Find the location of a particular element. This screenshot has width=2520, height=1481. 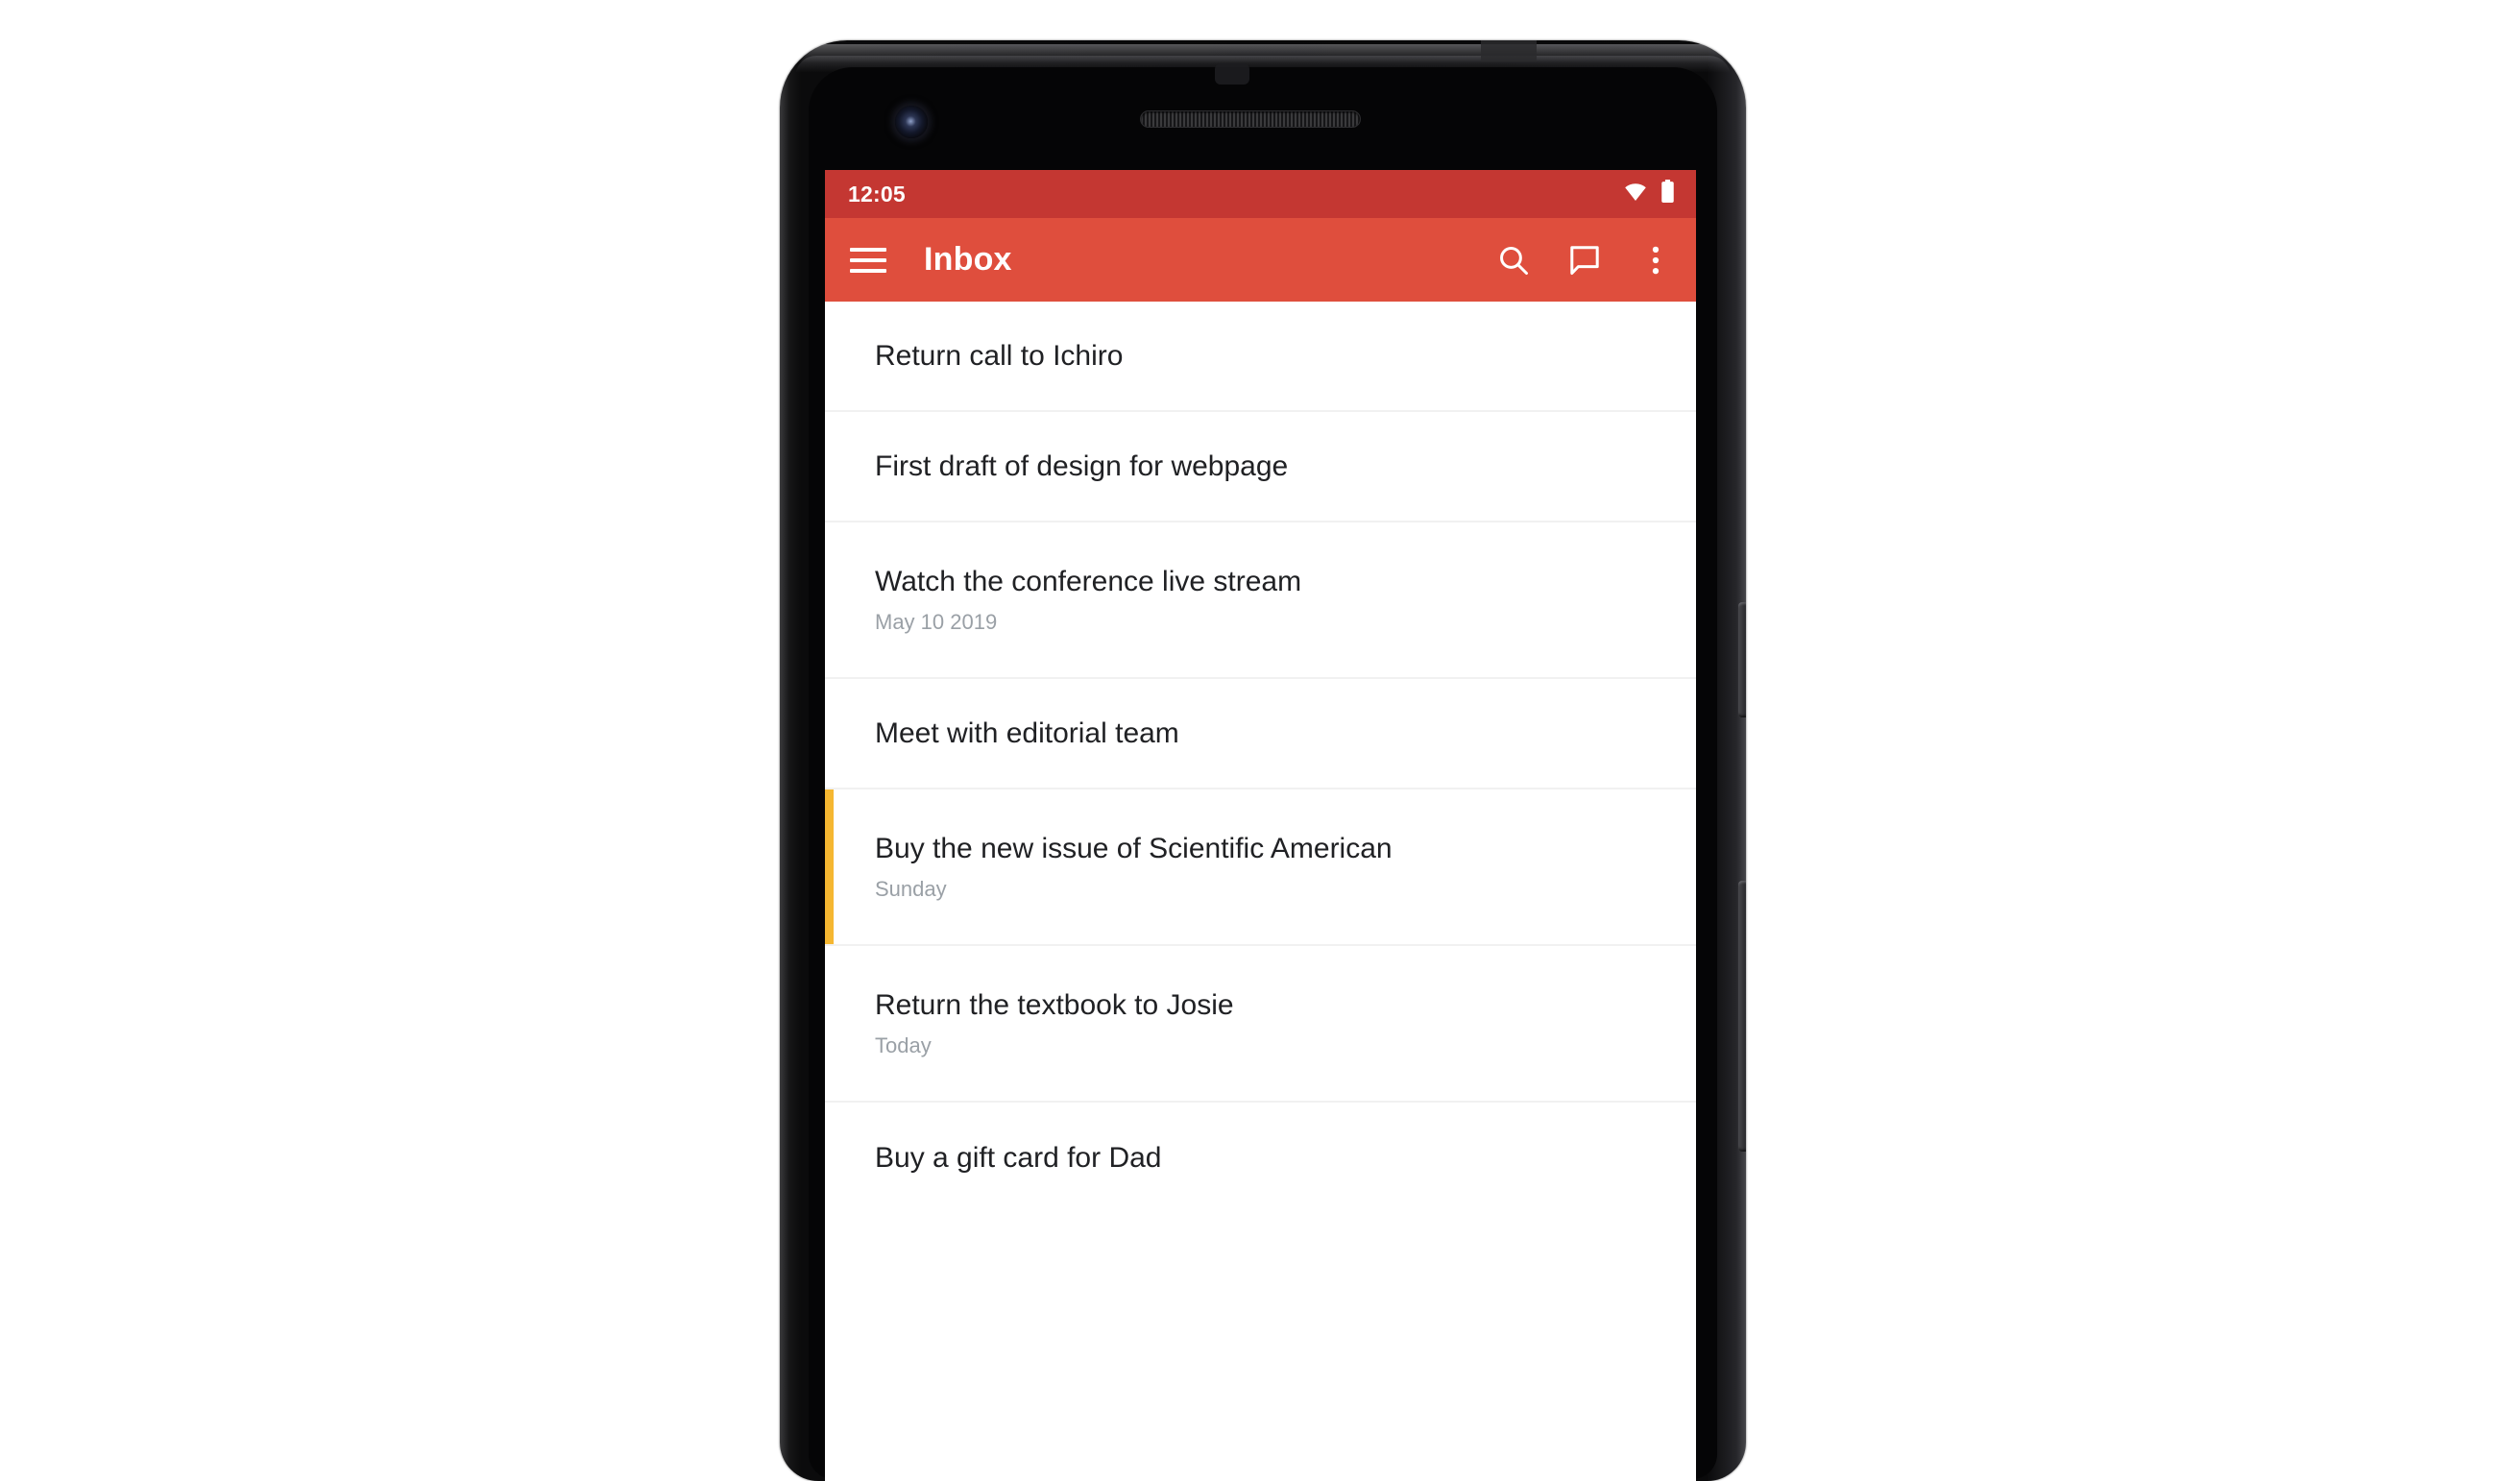

battery-icon is located at coordinates (1667, 194).